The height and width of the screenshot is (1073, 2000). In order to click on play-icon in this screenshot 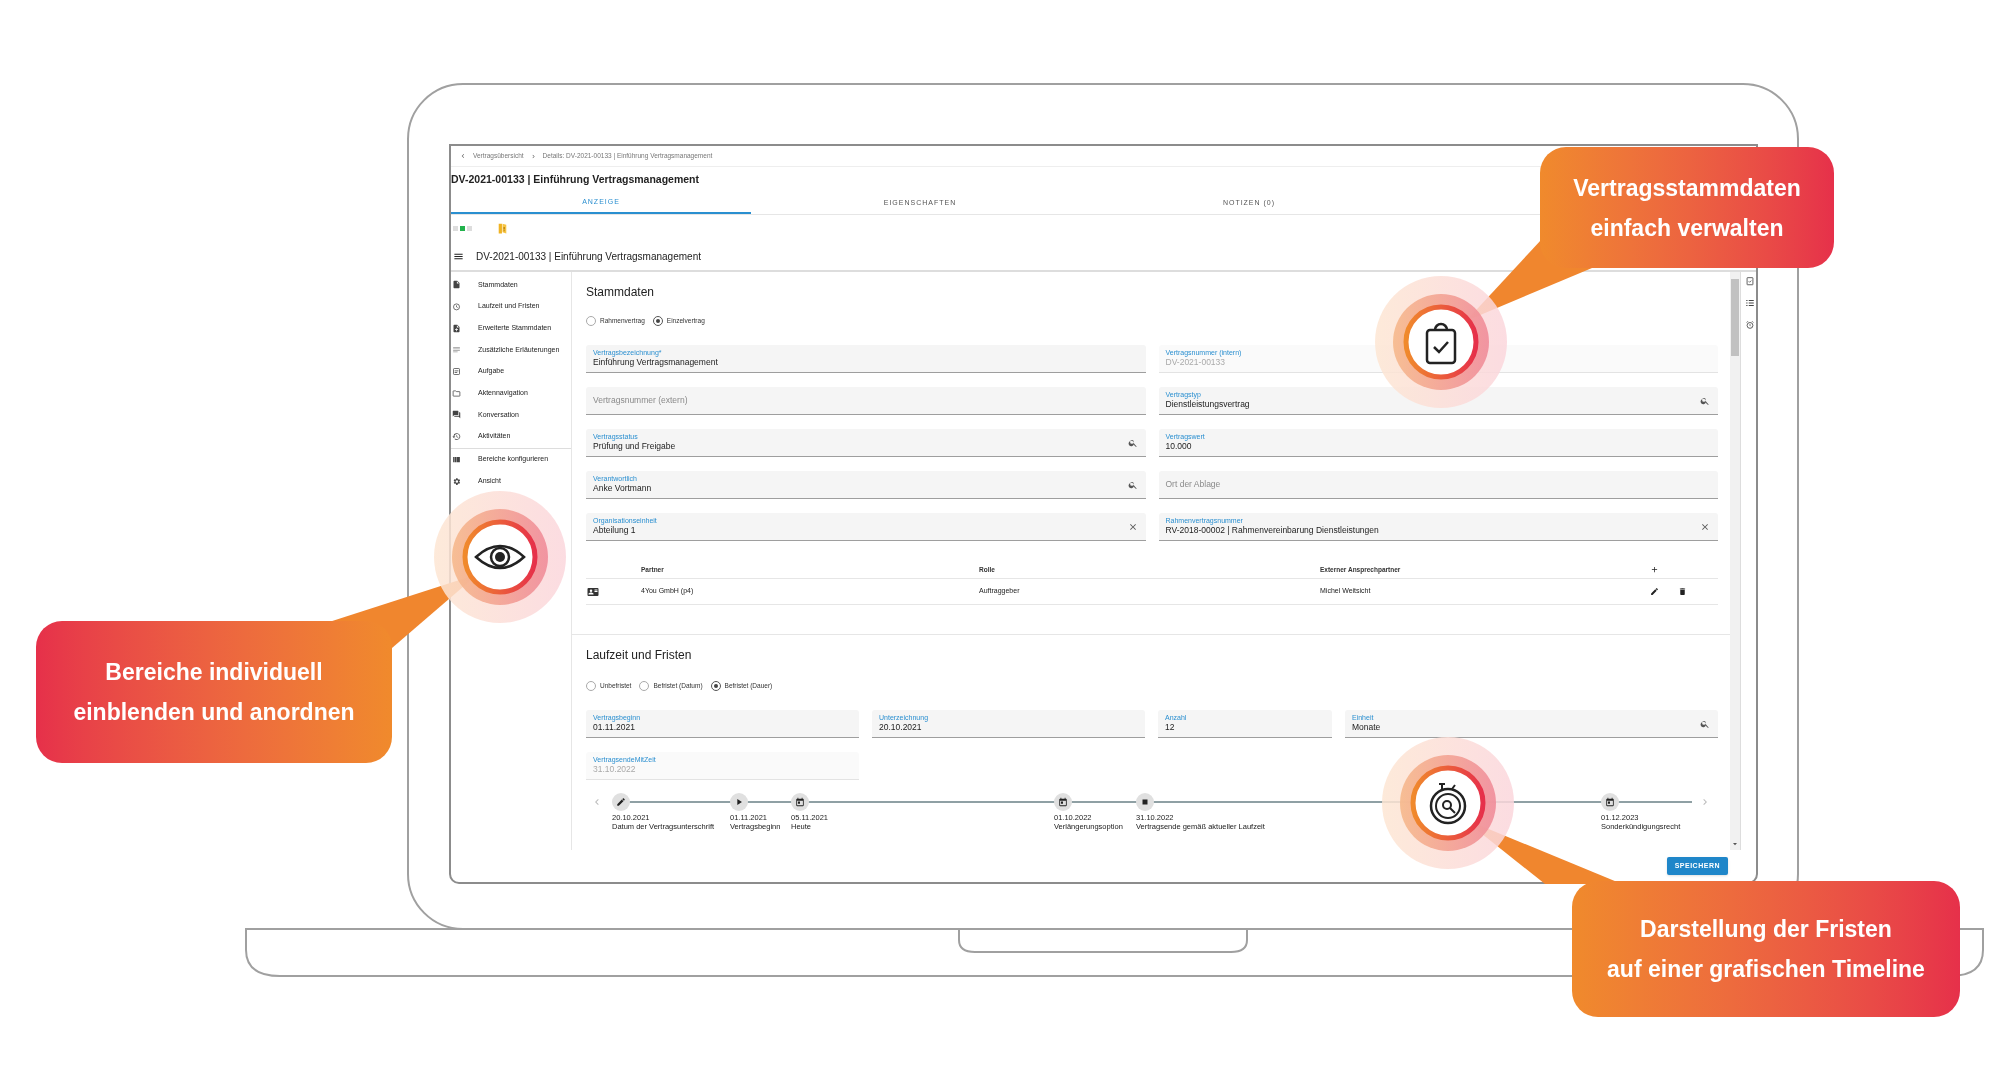, I will do `click(739, 802)`.